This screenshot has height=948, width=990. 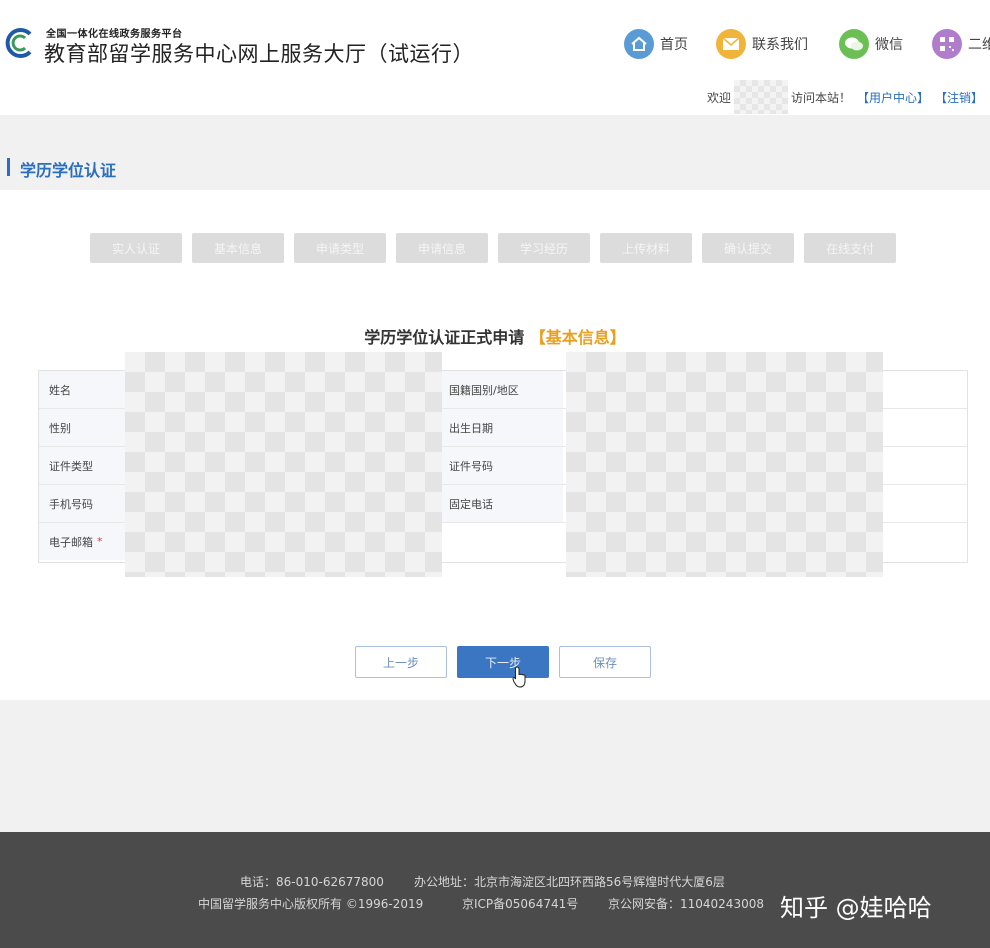 What do you see at coordinates (401, 662) in the screenshot?
I see `prev-step-button: 上一步` at bounding box center [401, 662].